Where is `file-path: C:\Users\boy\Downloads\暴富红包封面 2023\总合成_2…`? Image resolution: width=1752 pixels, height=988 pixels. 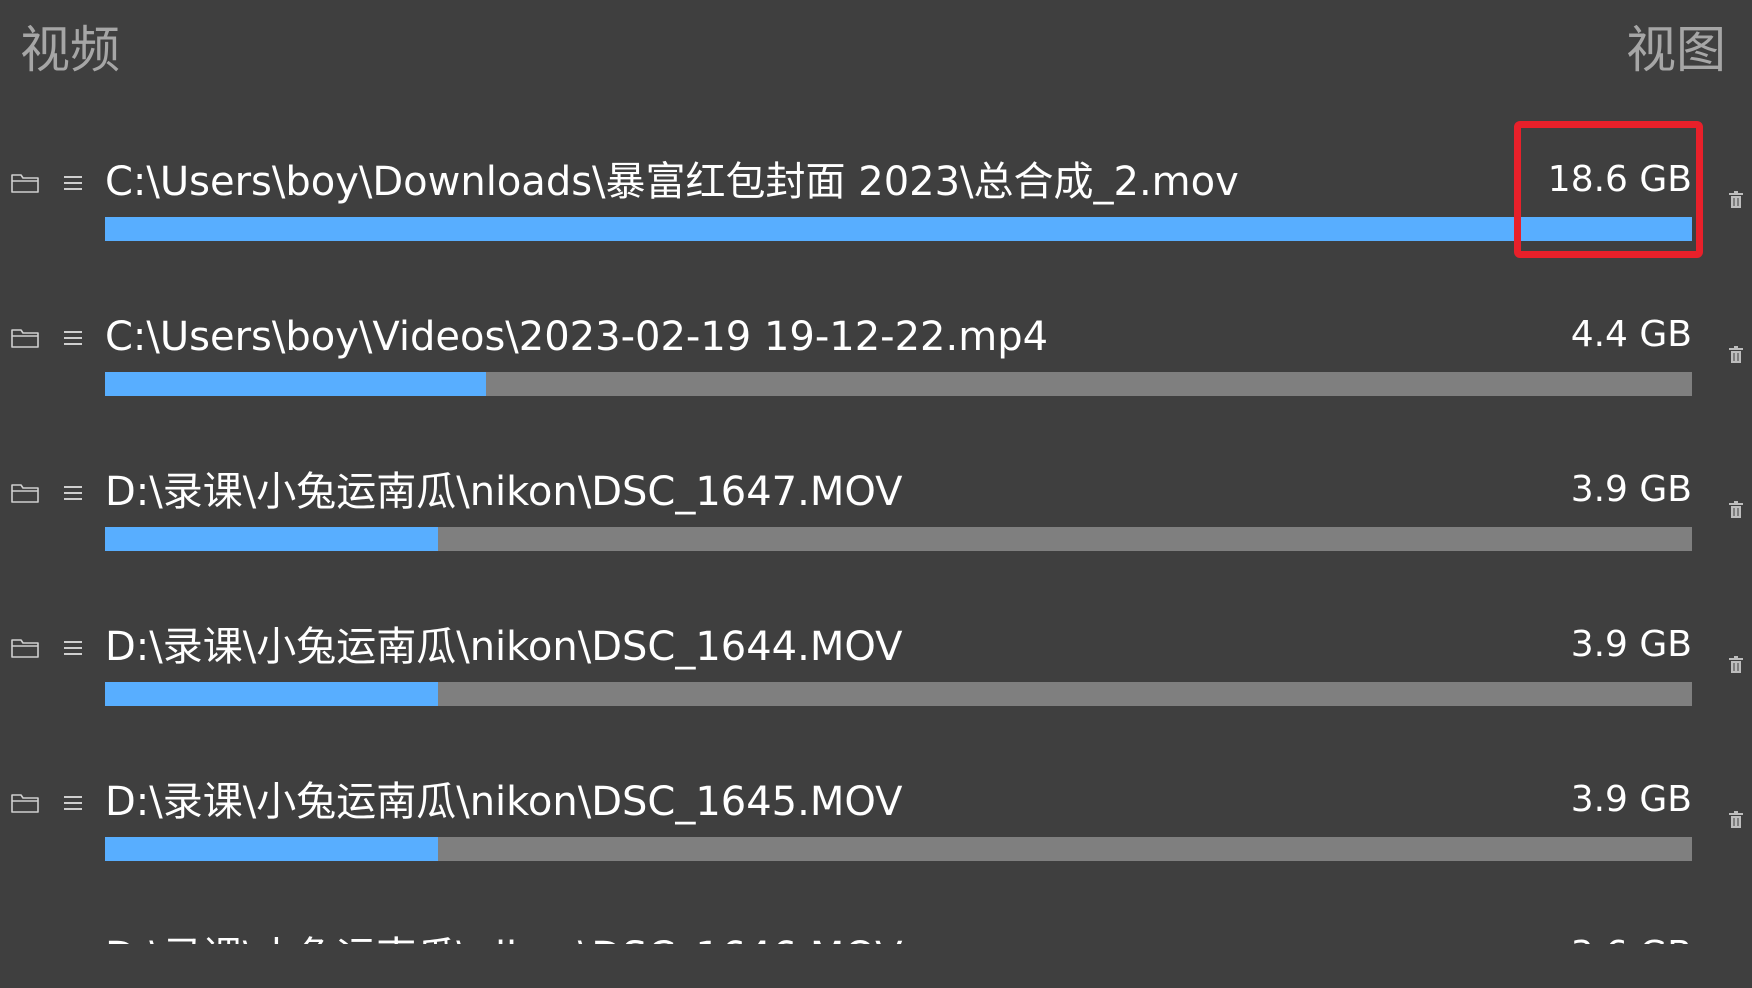
file-path: C:\Users\boy\Downloads\暴富红包封面 2023\总合成_2… is located at coordinates (672, 182).